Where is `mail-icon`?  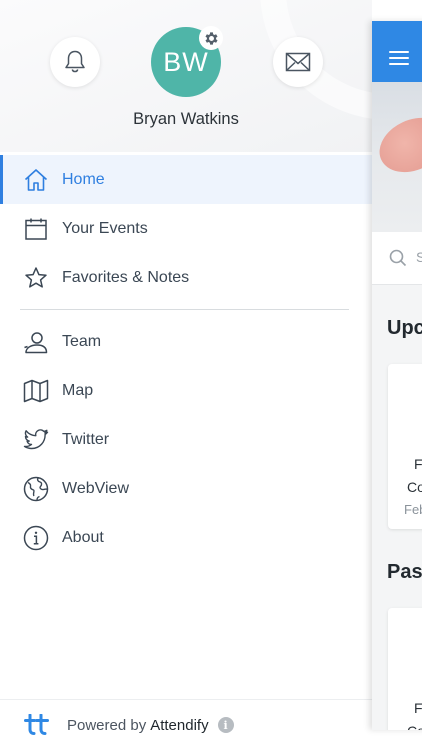 mail-icon is located at coordinates (298, 62).